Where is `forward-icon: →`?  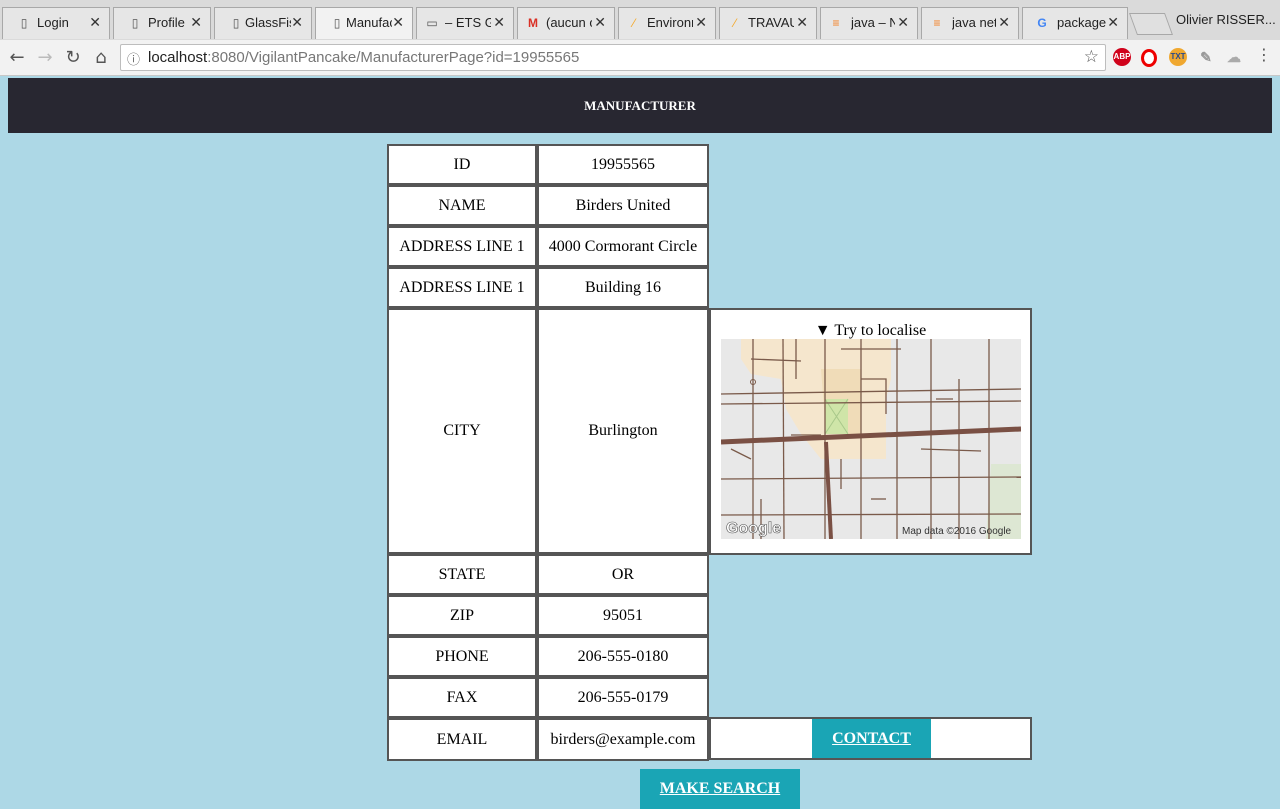 forward-icon: → is located at coordinates (45, 58).